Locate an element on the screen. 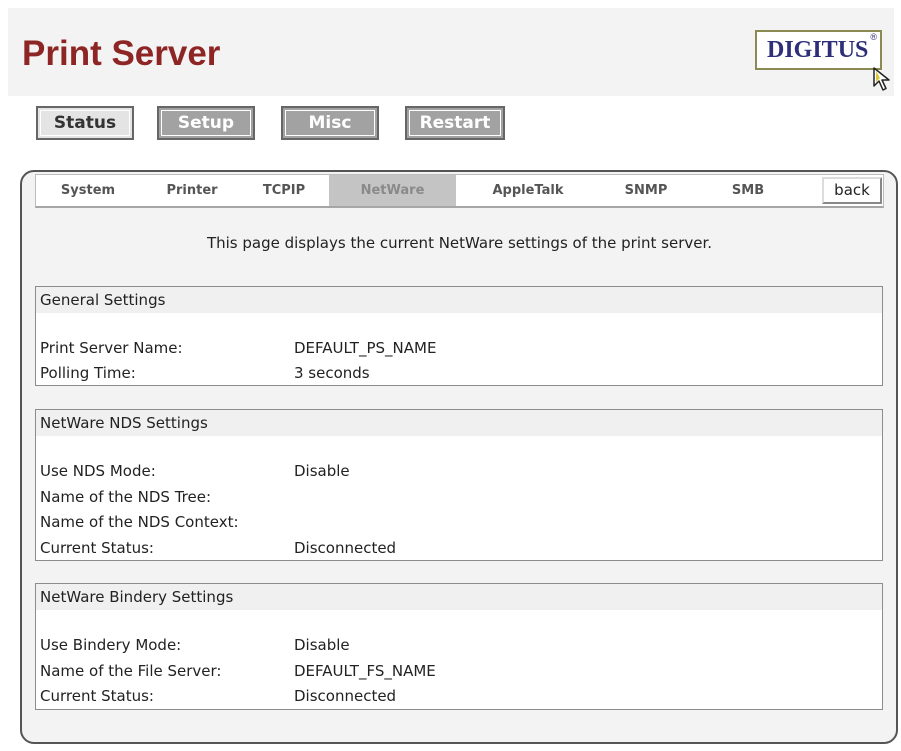  section-title: NetWare Bindery Settings is located at coordinates (459, 597).